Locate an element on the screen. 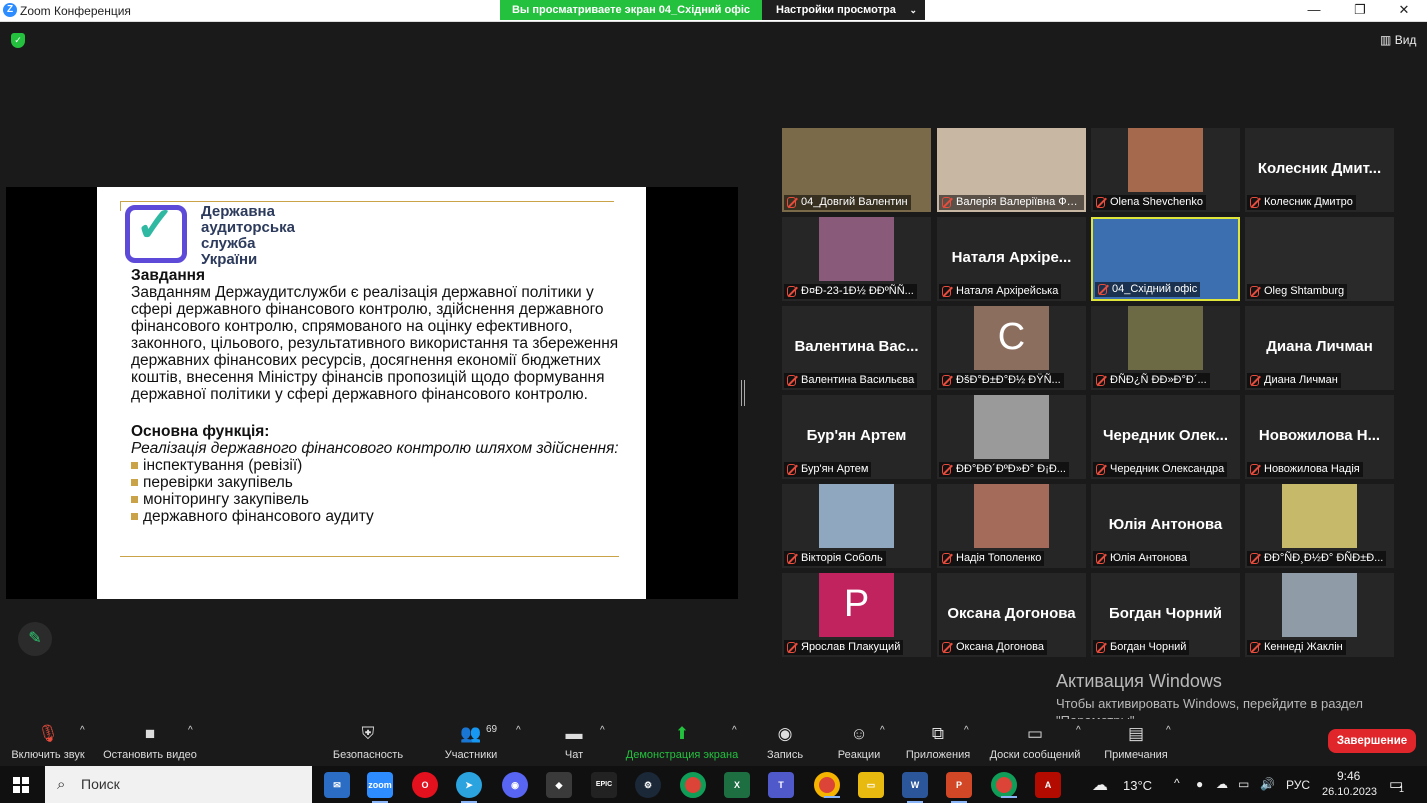 The height and width of the screenshot is (803, 1427). microphone-tray-icon: ● is located at coordinates (1199, 784).